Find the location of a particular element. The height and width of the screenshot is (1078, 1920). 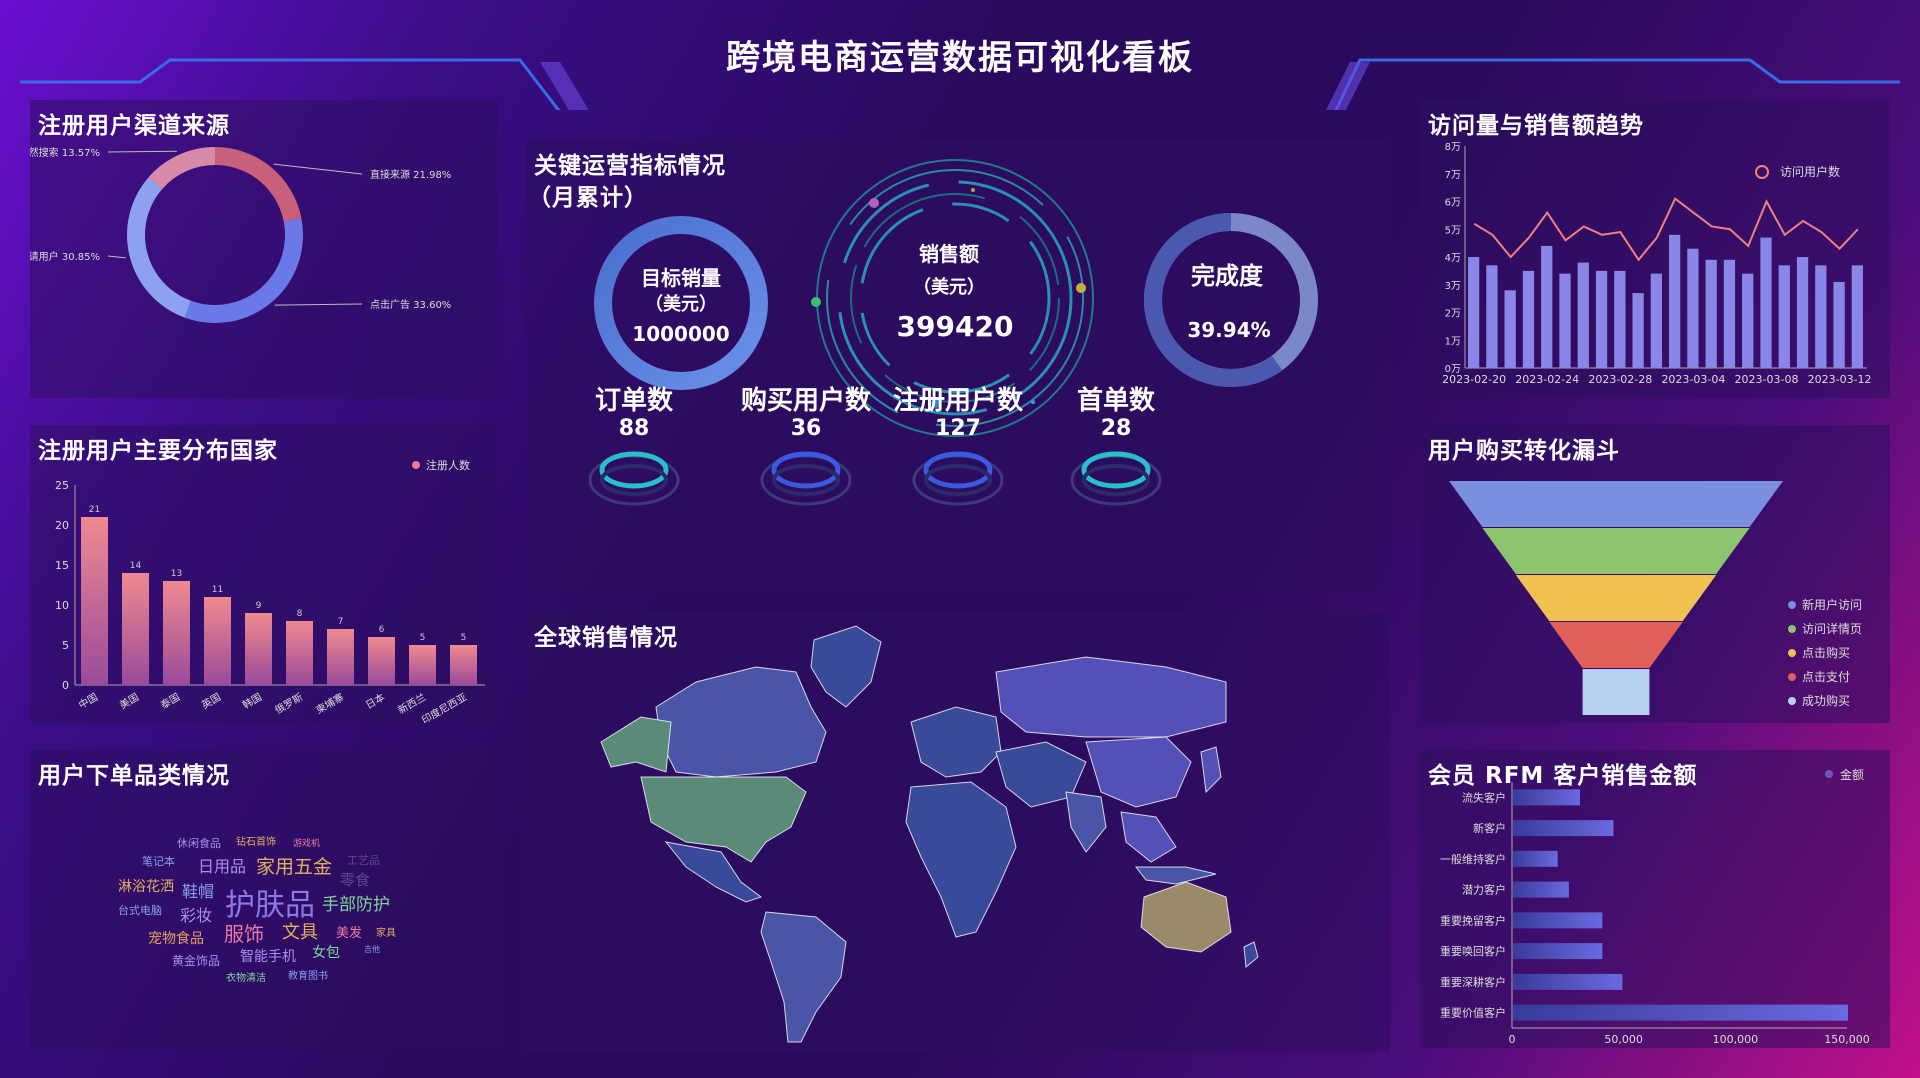

y-tick-label: 重要深耕客户 is located at coordinates (1473, 982).